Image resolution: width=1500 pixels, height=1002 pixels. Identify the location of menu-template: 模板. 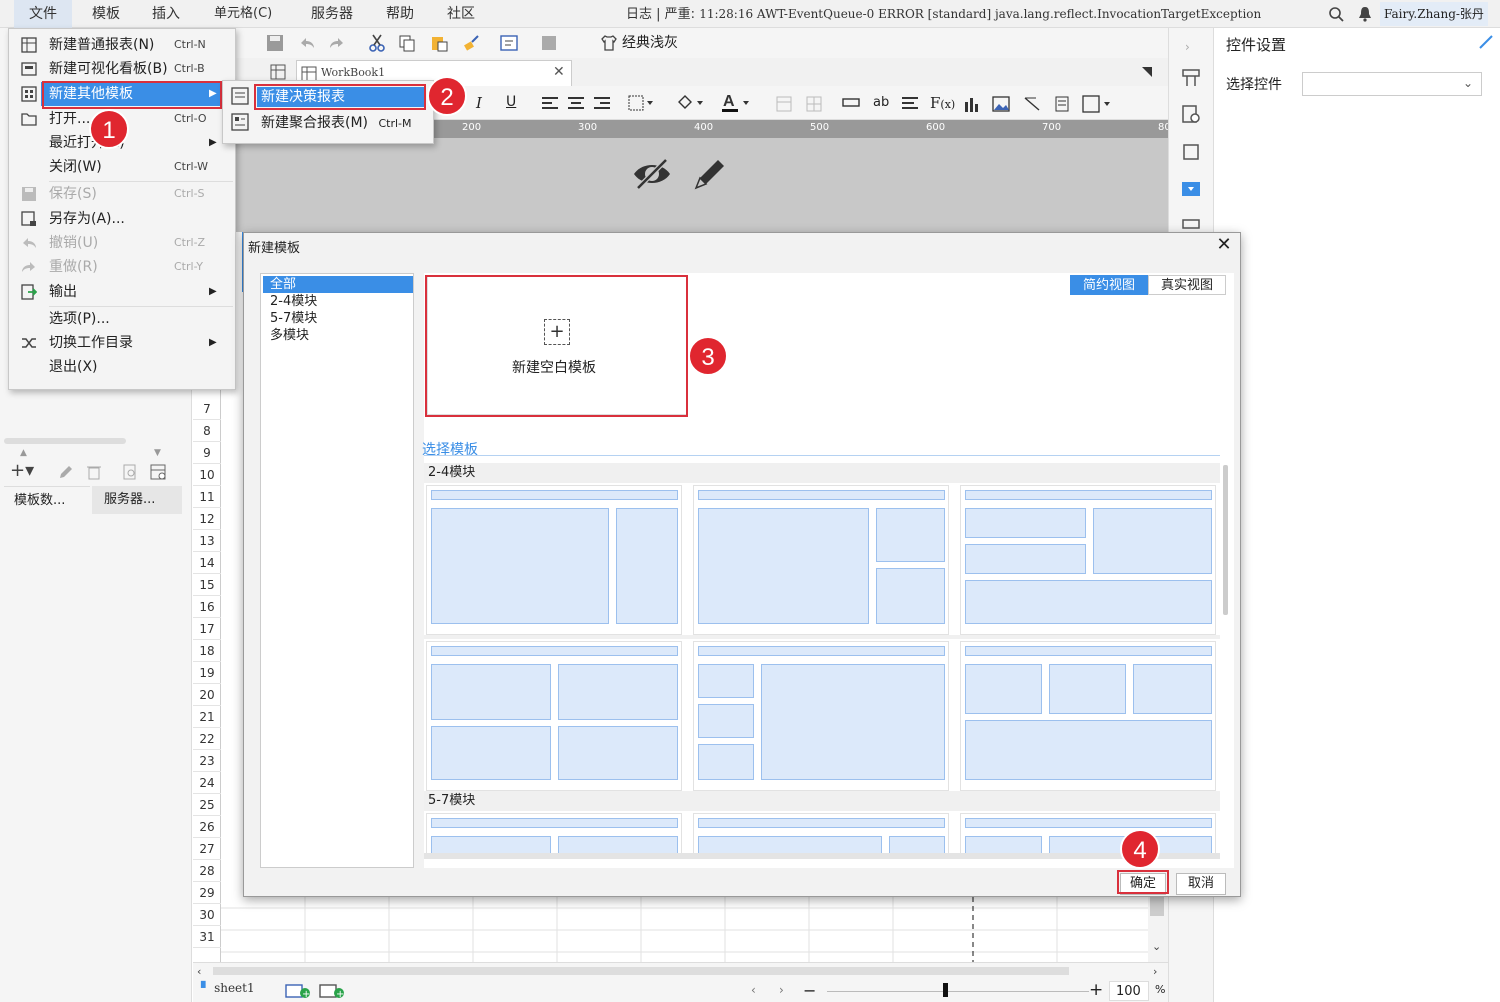
(106, 14).